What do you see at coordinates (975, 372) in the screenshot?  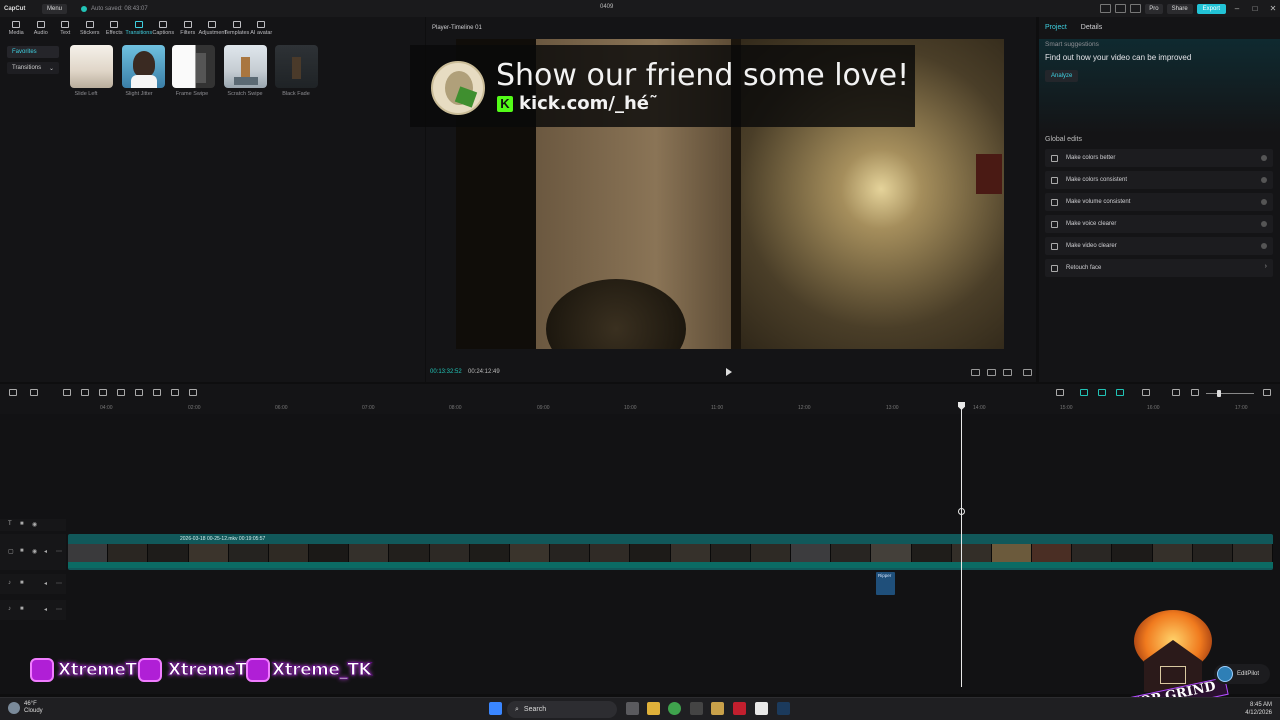 I see `ratio-icon` at bounding box center [975, 372].